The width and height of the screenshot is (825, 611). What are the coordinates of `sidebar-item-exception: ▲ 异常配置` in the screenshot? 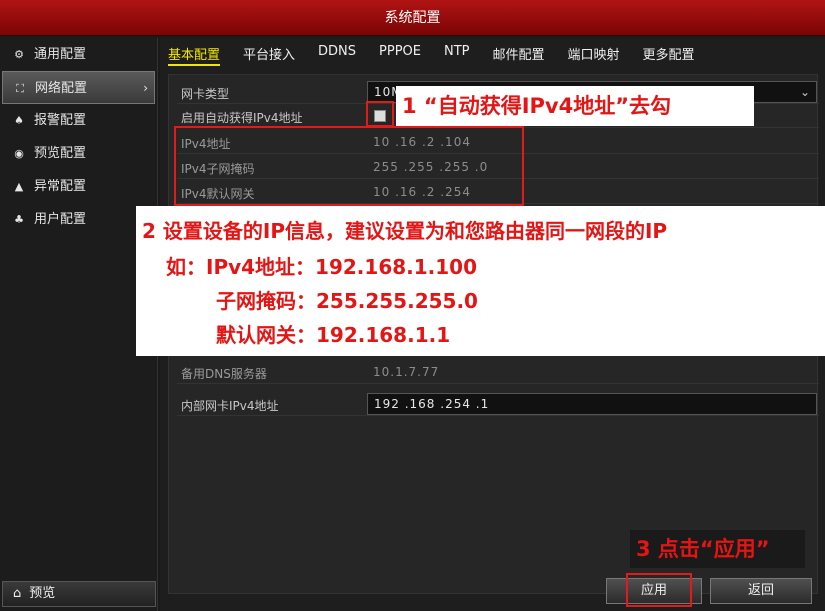 It's located at (78, 186).